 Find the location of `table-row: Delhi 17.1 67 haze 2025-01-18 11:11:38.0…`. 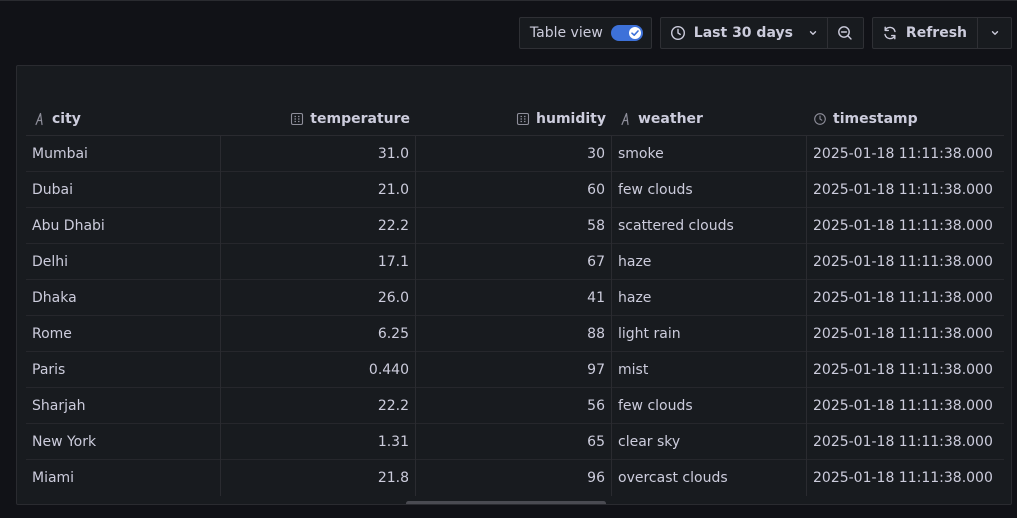

table-row: Delhi 17.1 67 haze 2025-01-18 11:11:38.0… is located at coordinates (515, 262).